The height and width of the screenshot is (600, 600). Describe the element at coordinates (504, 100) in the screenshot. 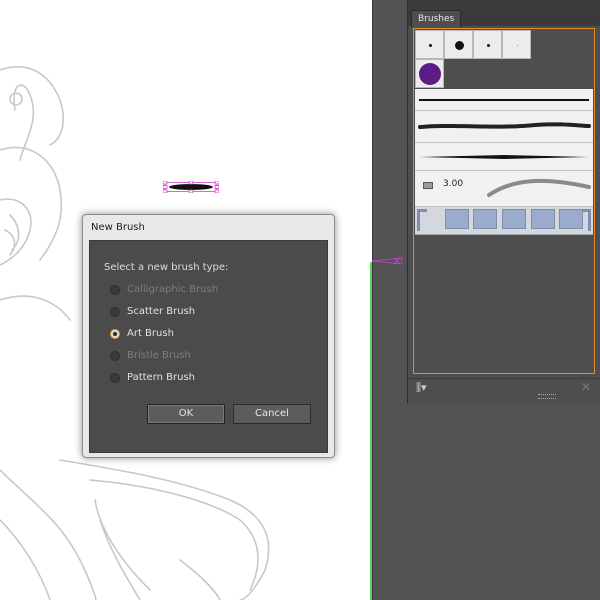

I see `brush-row-thin-line` at that location.